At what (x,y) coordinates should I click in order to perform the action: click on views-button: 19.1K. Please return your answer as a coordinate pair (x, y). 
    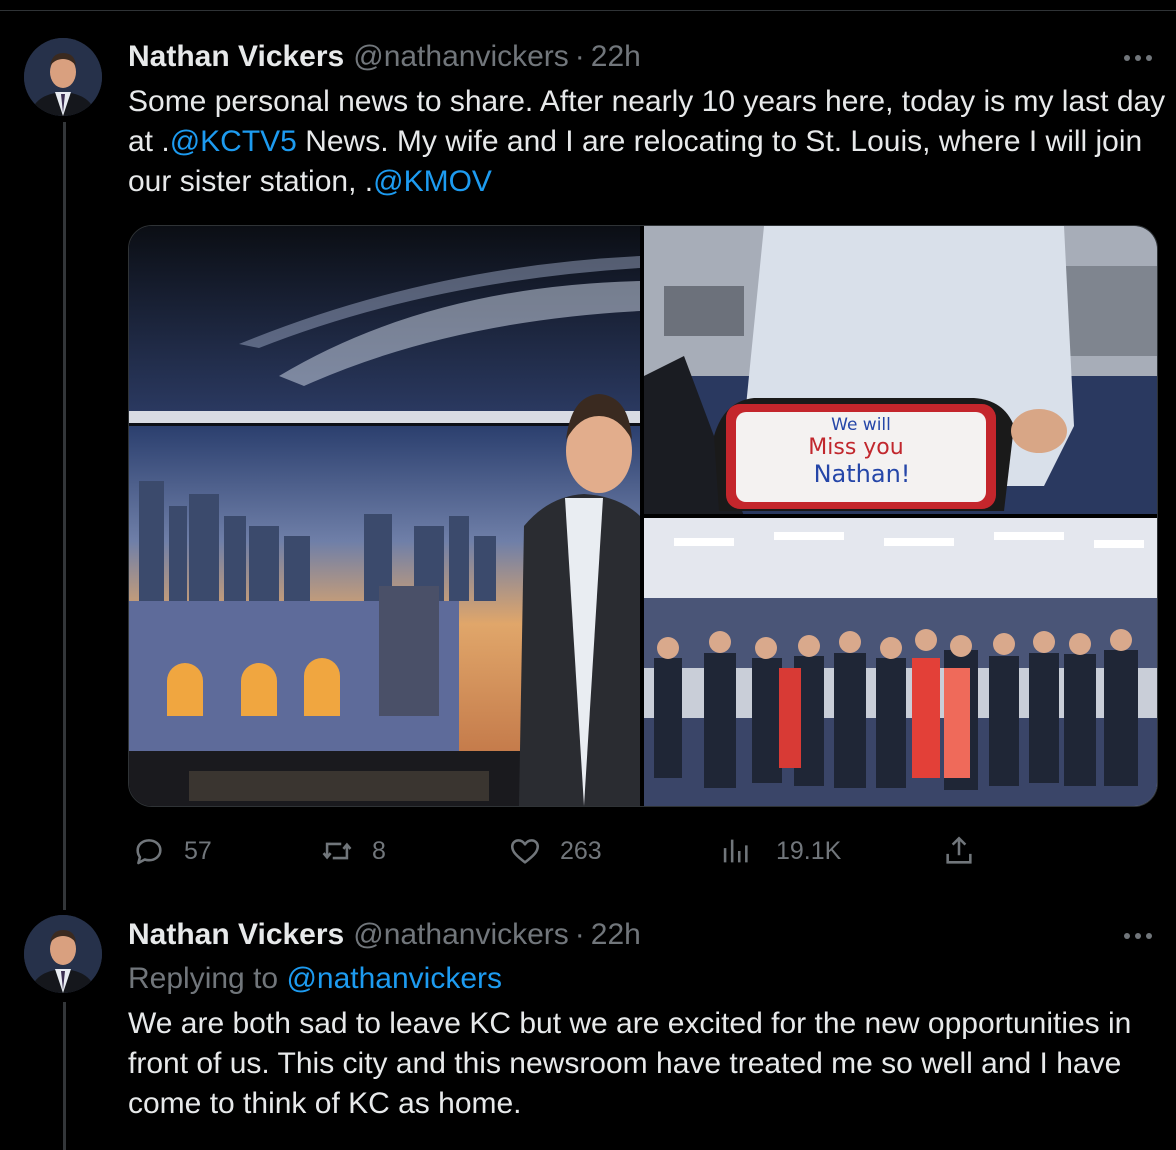
    Looking at the image, I should click on (779, 851).